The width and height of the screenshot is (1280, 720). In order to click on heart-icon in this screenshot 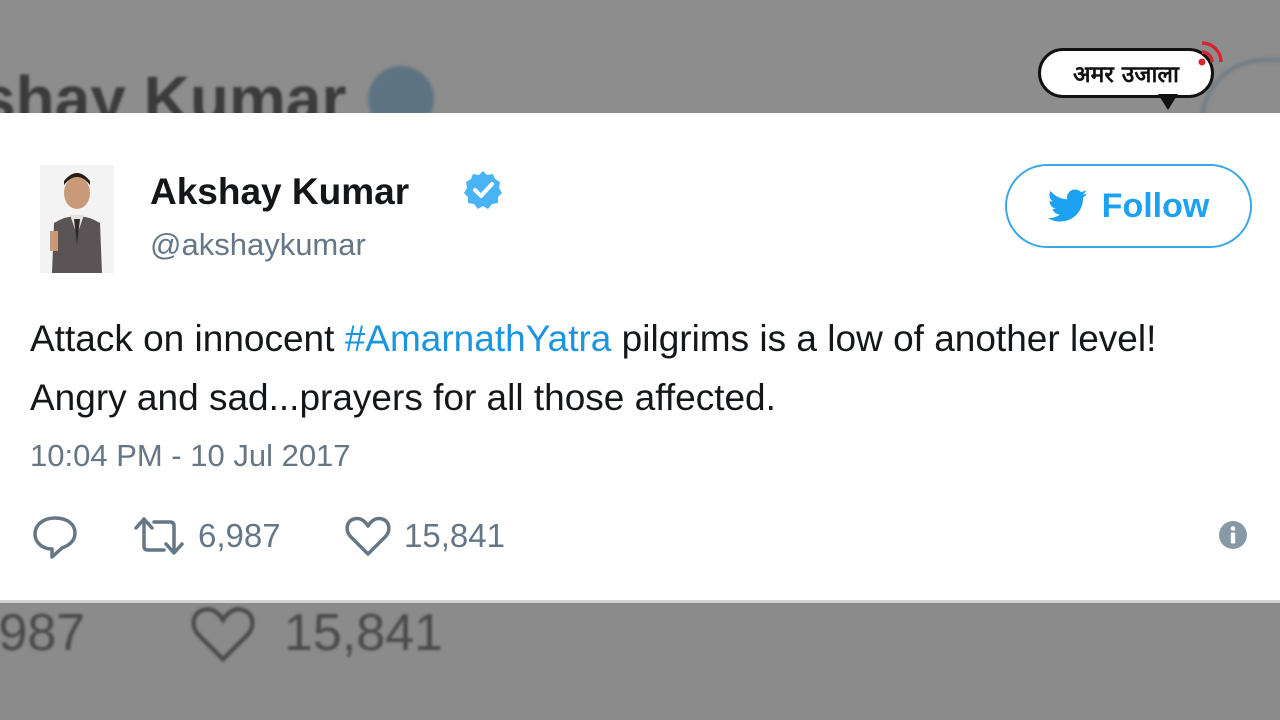, I will do `click(368, 536)`.